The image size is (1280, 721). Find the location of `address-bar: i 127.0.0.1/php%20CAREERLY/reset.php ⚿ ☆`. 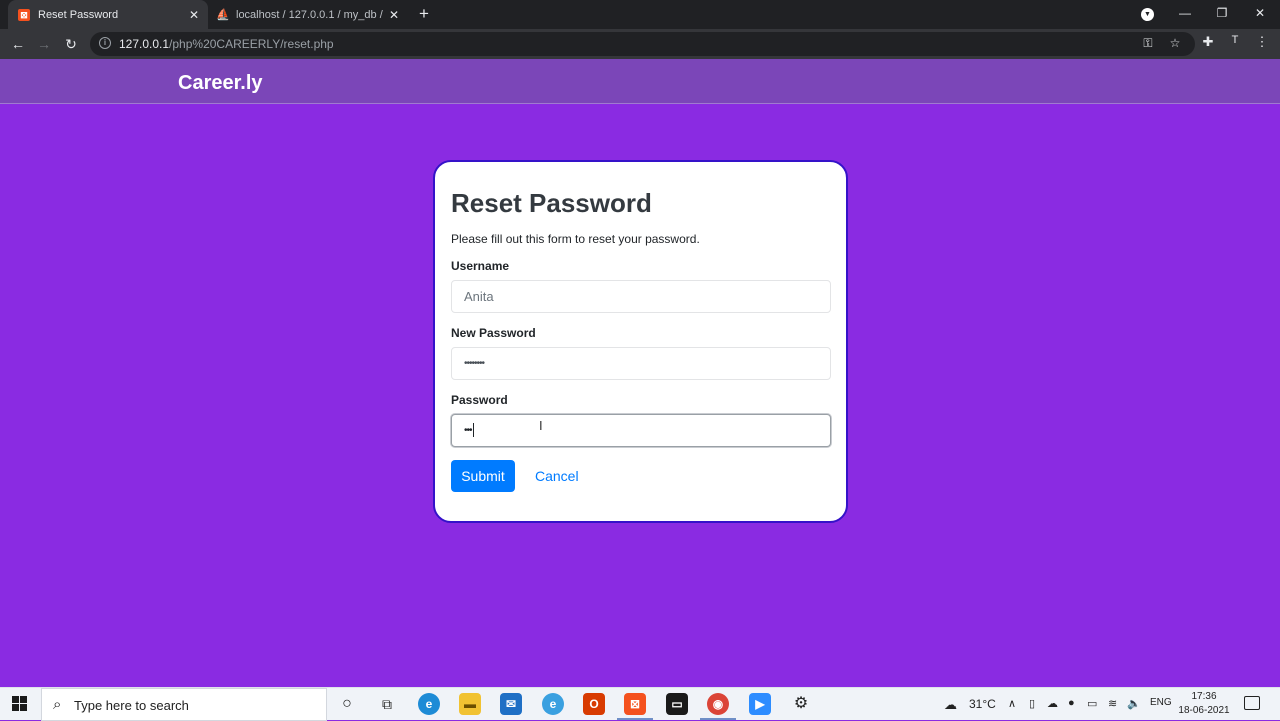

address-bar: i 127.0.0.1/php%20CAREERLY/reset.php ⚿ ☆ is located at coordinates (642, 44).